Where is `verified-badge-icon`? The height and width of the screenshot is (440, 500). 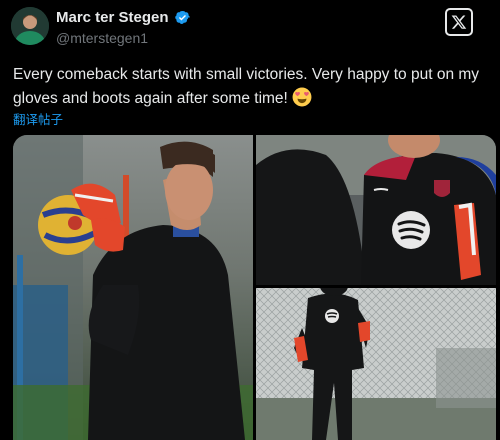
verified-badge-icon is located at coordinates (182, 17).